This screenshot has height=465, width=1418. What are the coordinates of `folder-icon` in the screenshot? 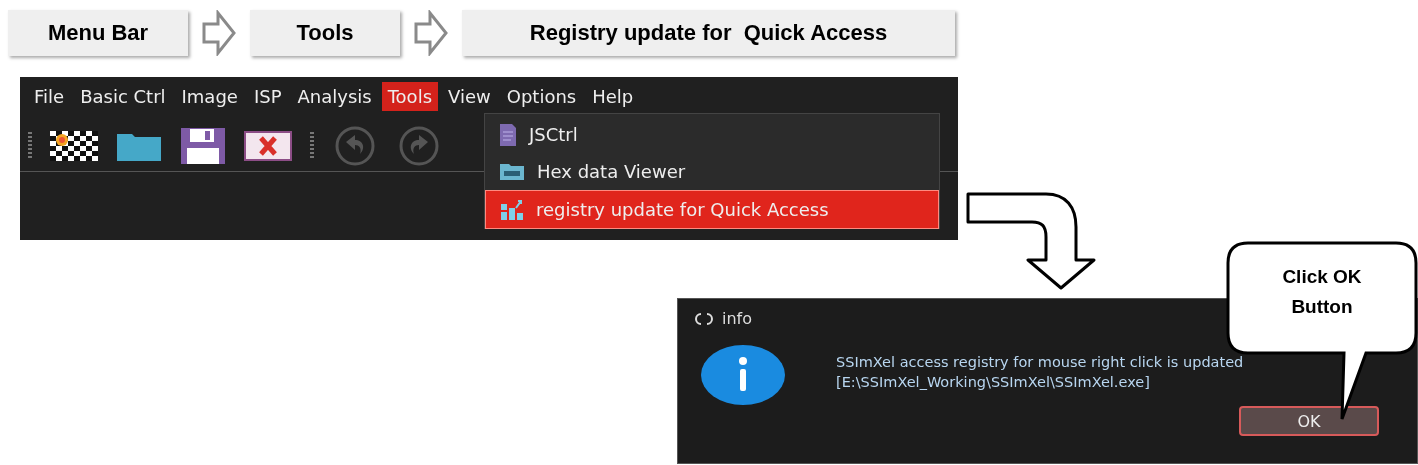 It's located at (512, 171).